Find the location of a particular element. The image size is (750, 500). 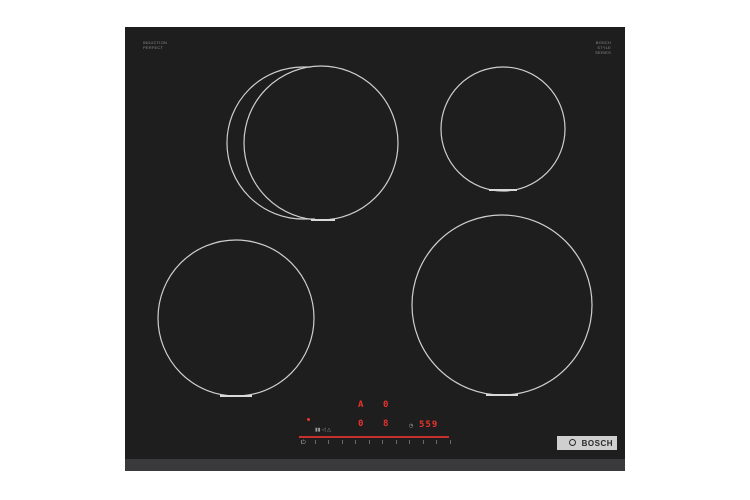

cooktop-frame-edge is located at coordinates (375, 465).